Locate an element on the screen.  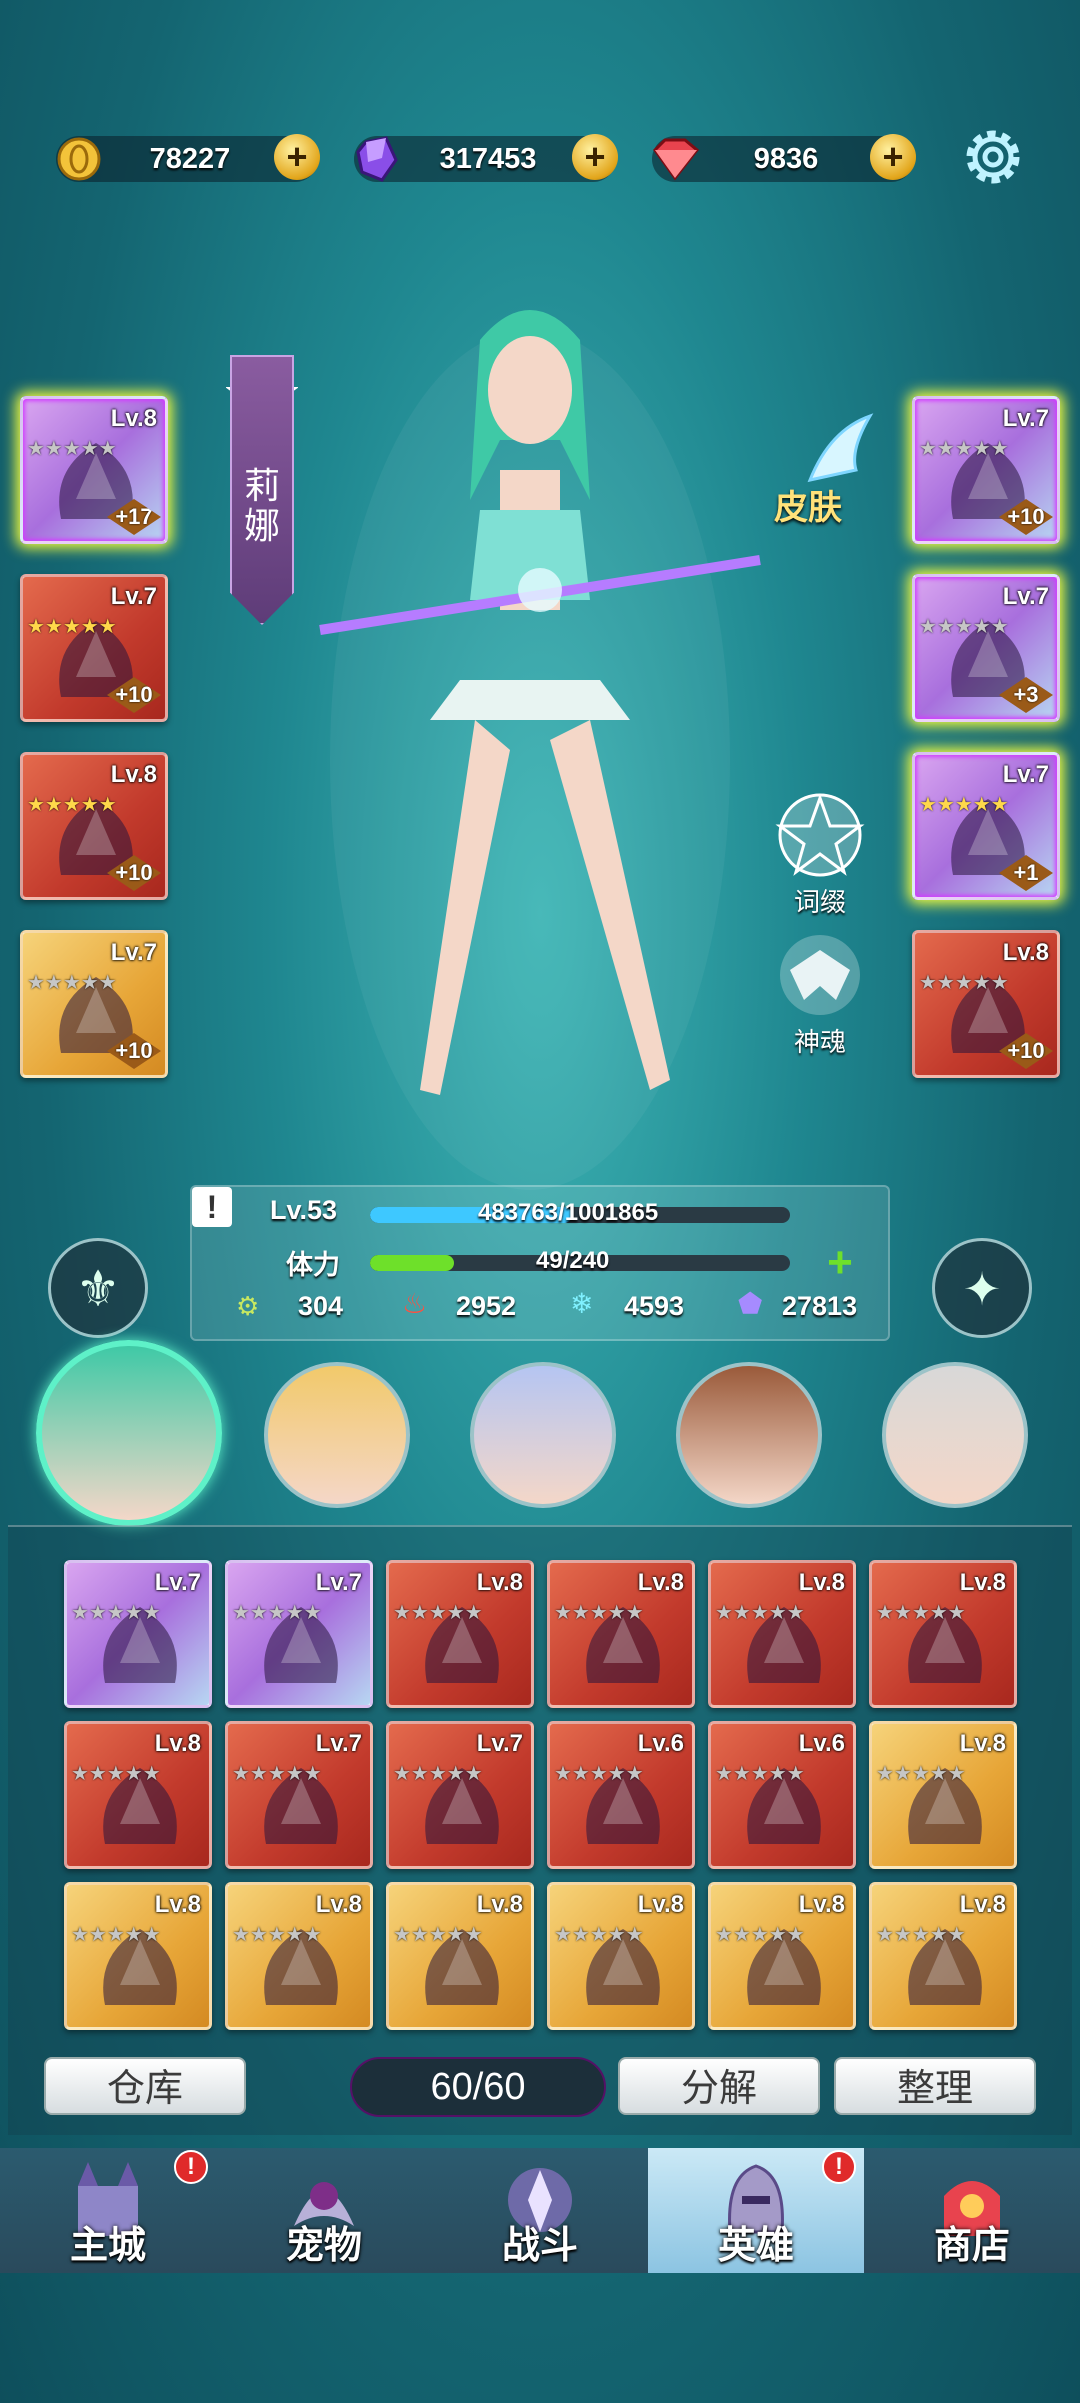
hero-name: 莉娜 is located at coordinates (261, 506).